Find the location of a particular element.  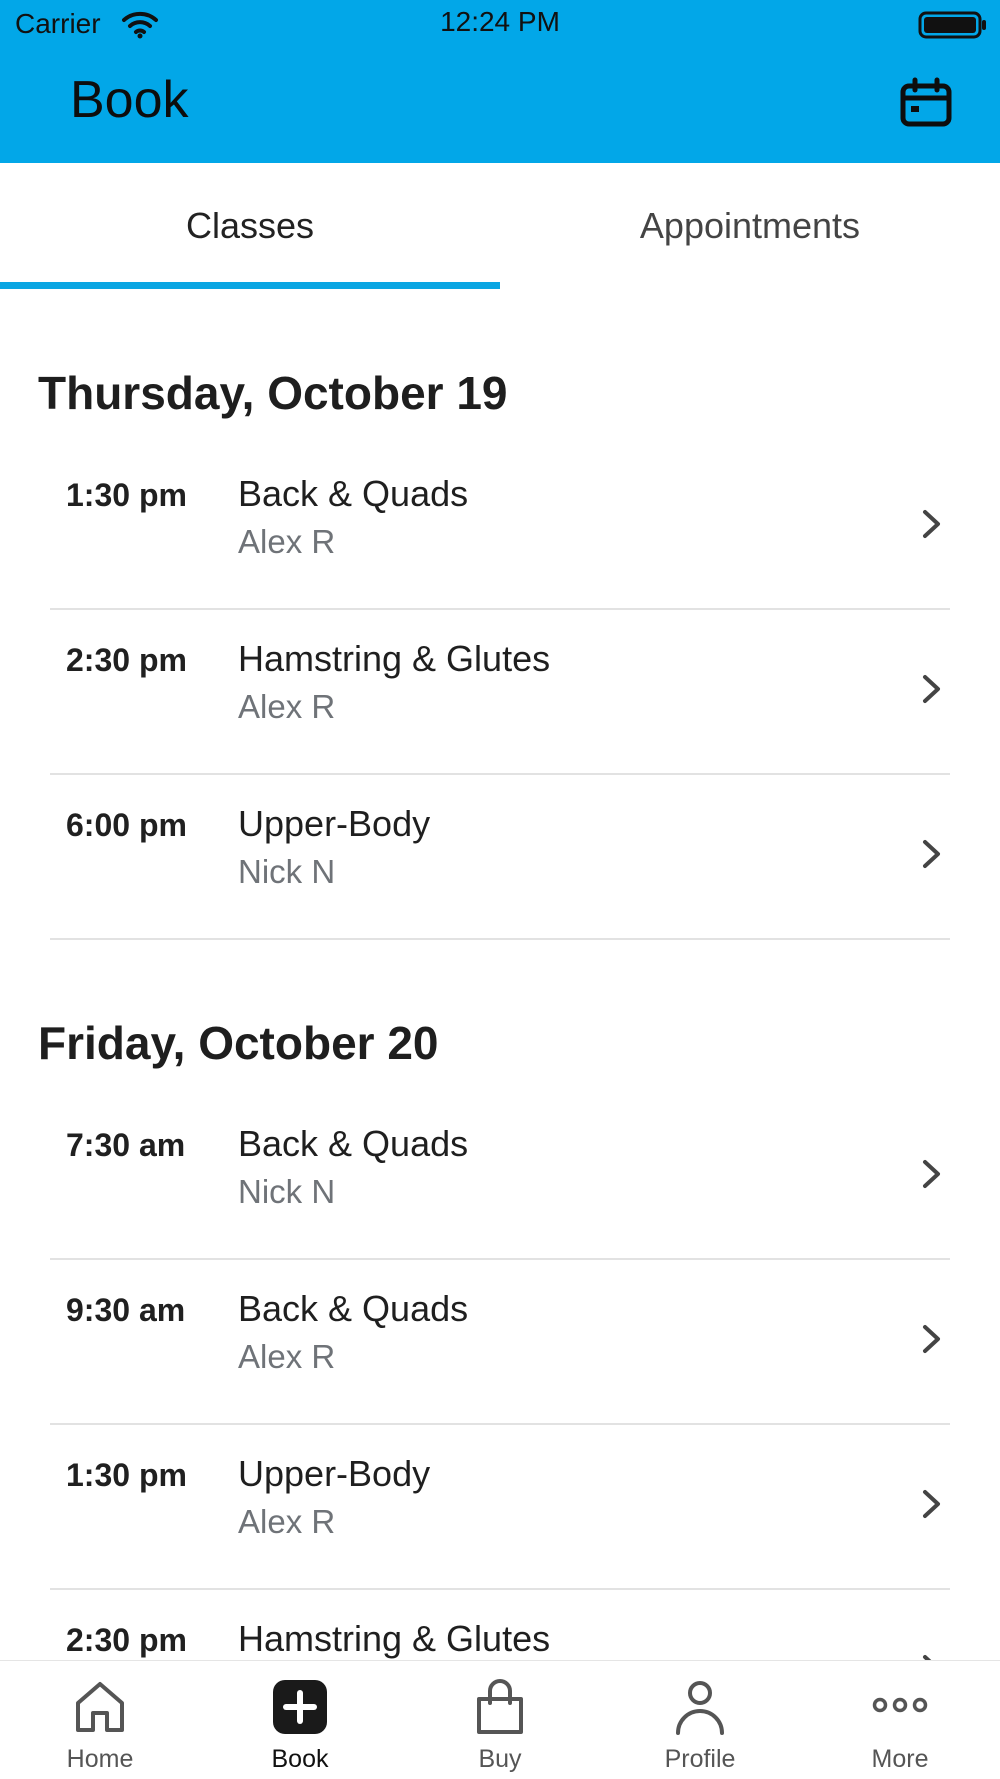

segment-tabs: Classes Appointments is located at coordinates (500, 226).